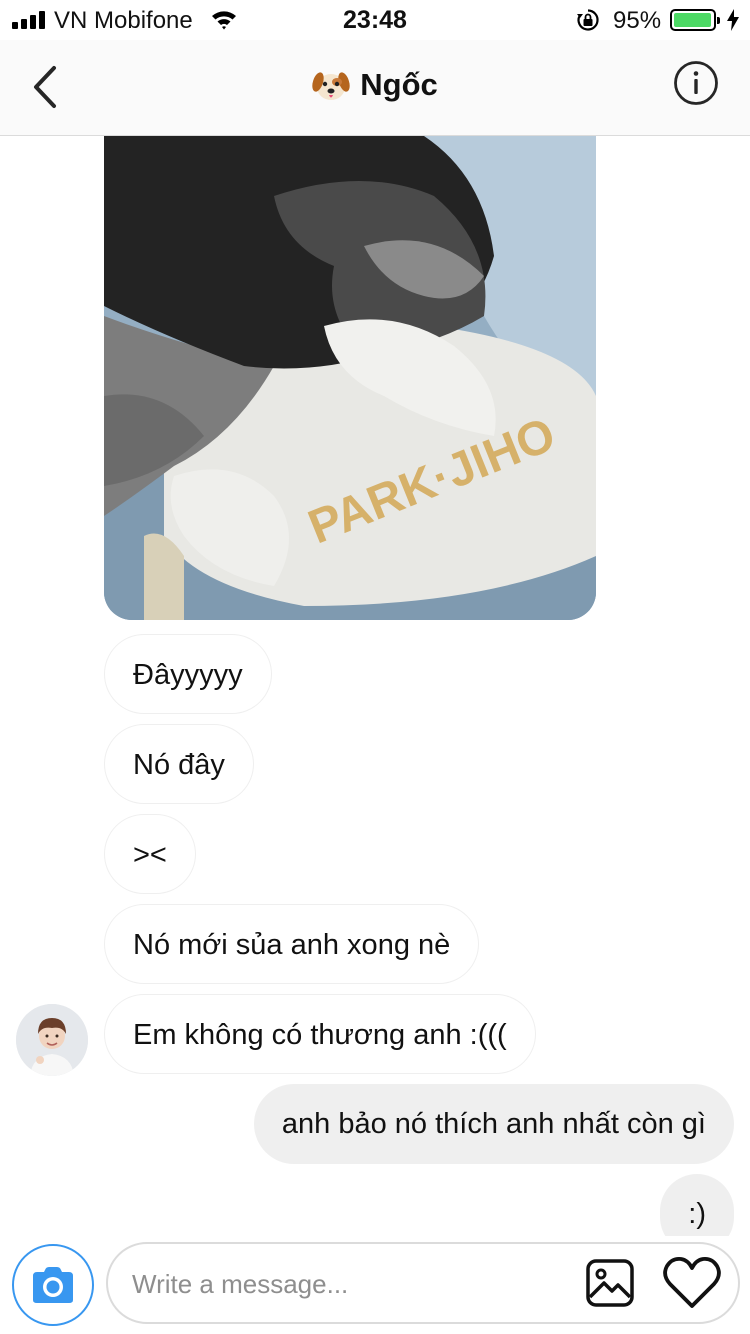 The image size is (750, 1334). What do you see at coordinates (150, 854) in the screenshot?
I see `incoming-message-bubble: ><` at bounding box center [150, 854].